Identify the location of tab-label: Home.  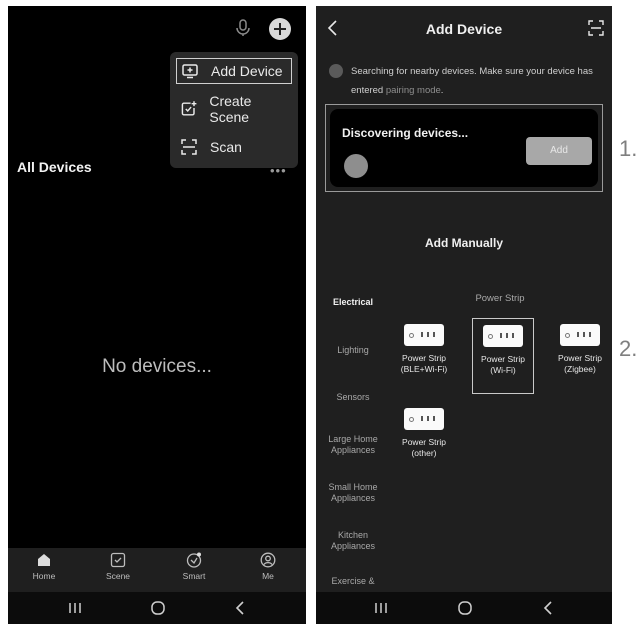
(44, 576).